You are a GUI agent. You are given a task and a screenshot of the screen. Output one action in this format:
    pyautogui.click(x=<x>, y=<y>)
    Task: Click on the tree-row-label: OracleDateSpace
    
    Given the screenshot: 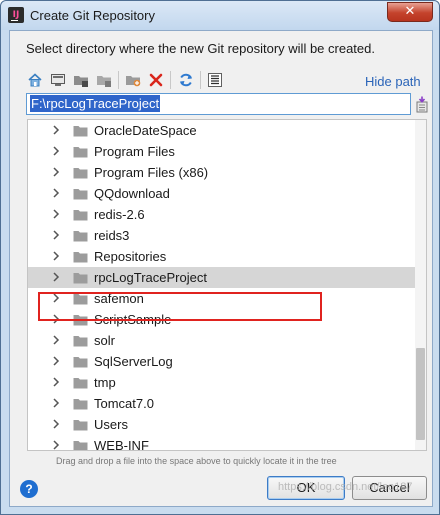 What is the action you would take?
    pyautogui.click(x=145, y=130)
    